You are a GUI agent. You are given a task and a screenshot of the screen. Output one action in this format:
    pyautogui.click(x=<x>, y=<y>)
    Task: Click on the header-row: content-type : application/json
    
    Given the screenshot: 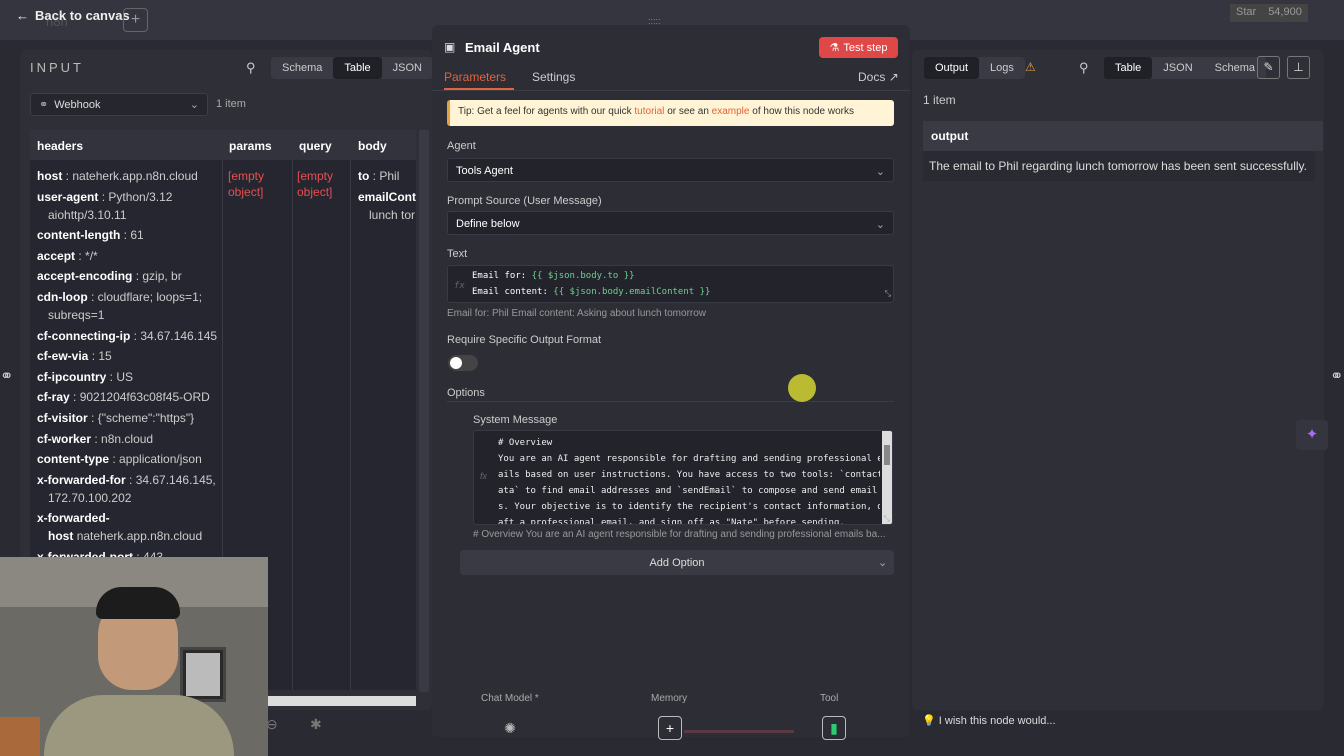 What is the action you would take?
    pyautogui.click(x=119, y=459)
    